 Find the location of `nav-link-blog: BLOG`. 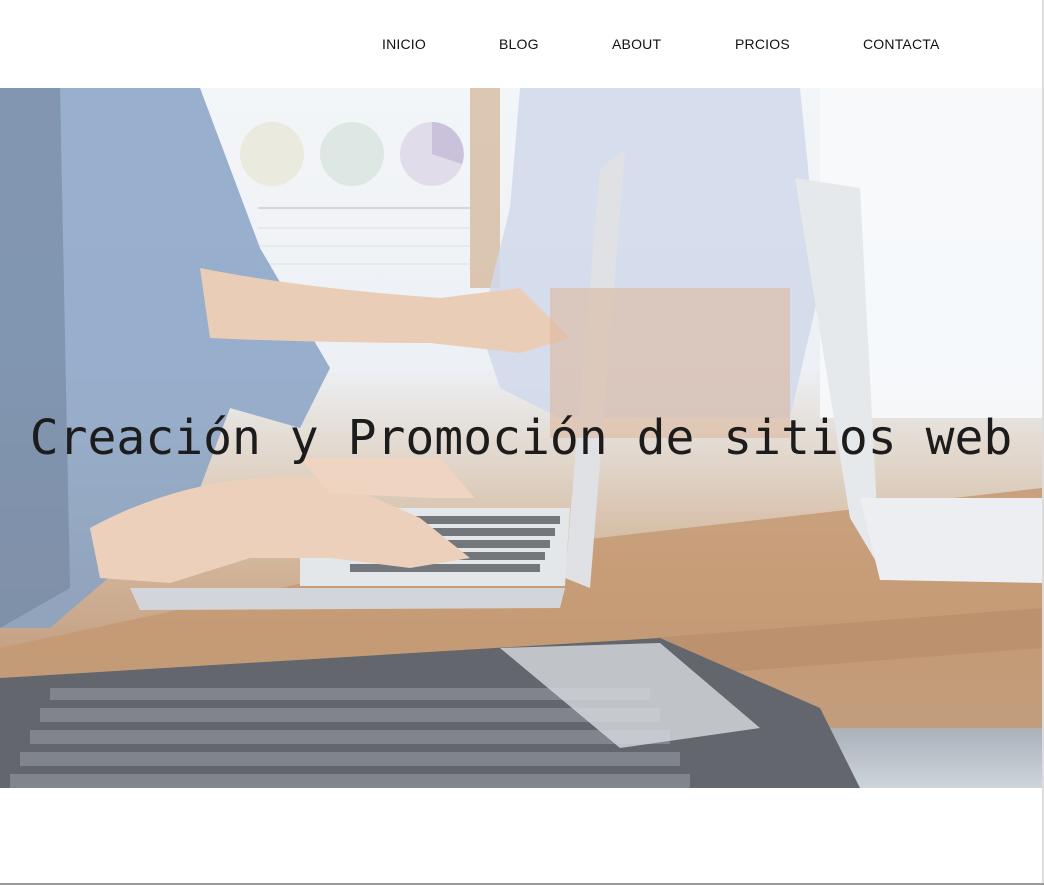

nav-link-blog: BLOG is located at coordinates (519, 44).